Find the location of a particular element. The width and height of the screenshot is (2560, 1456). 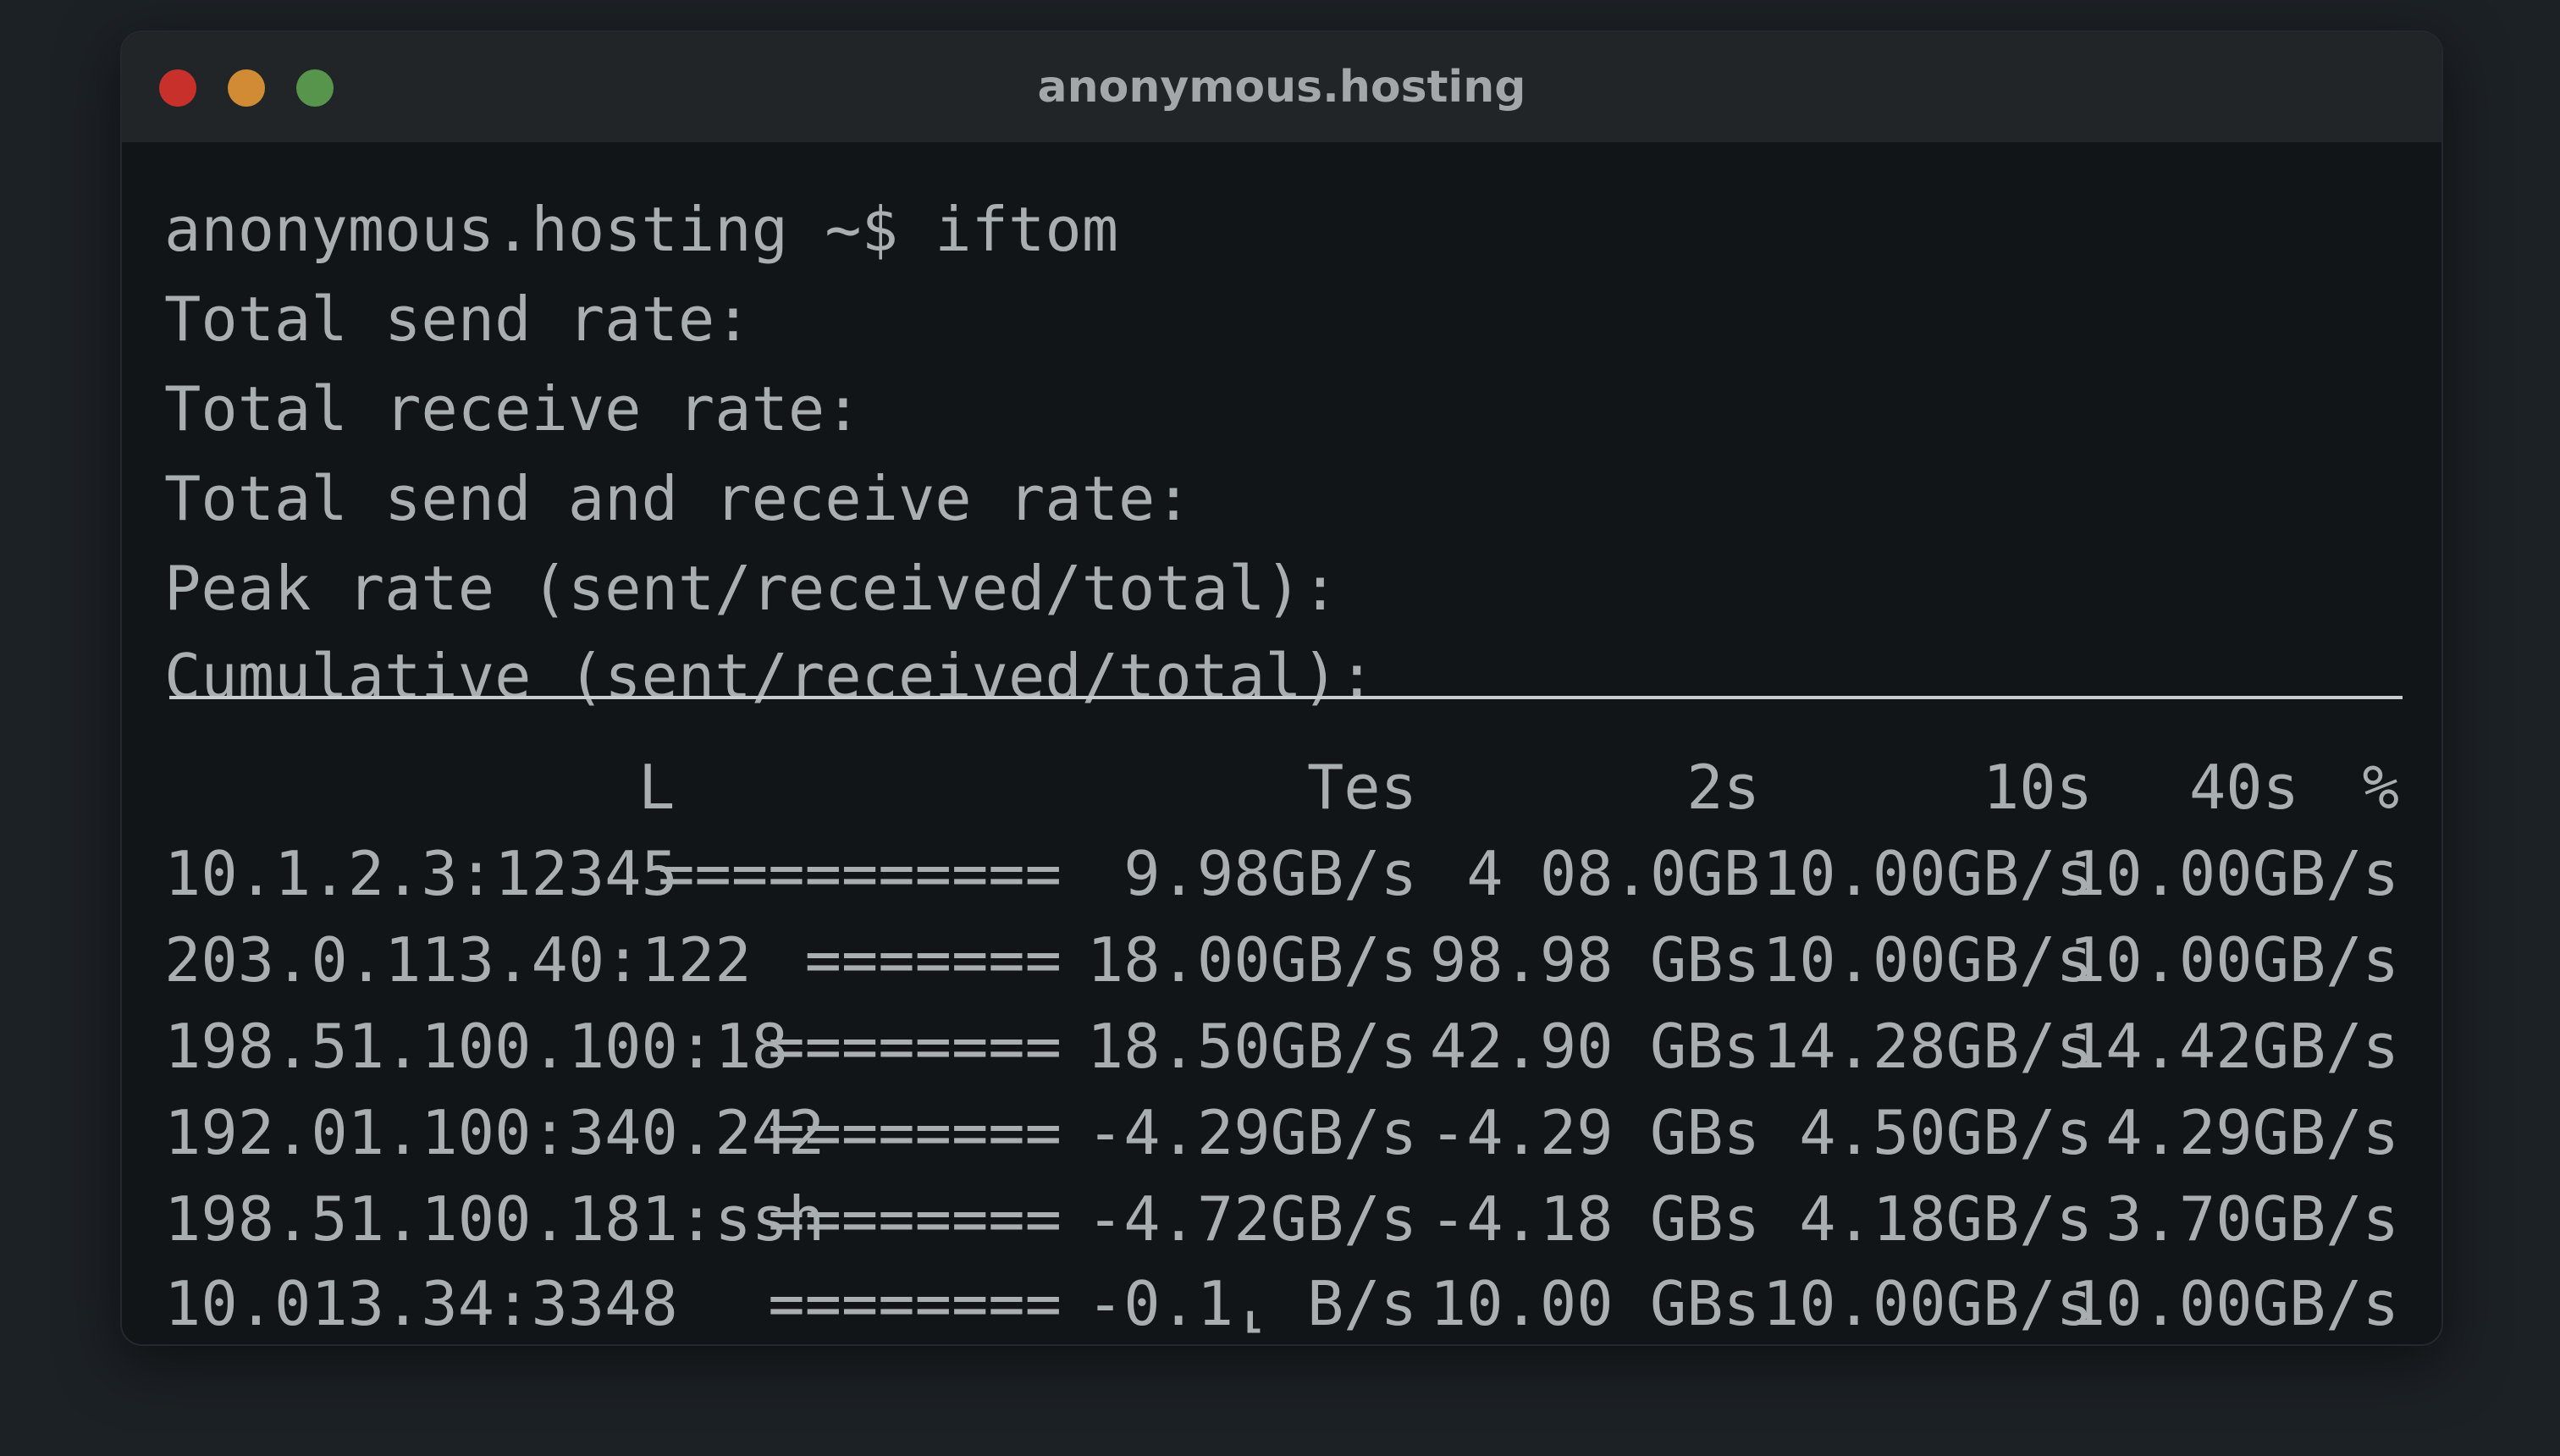

row-value-3: 14.28GB/s is located at coordinates (1927, 1046).